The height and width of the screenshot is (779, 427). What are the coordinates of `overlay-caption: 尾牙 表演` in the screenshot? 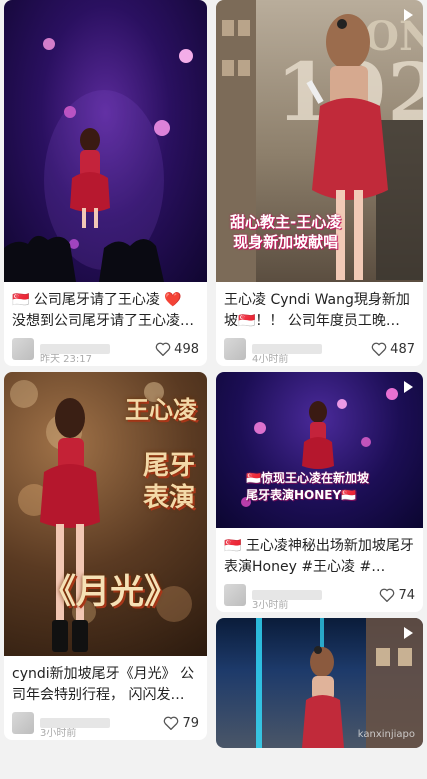 It's located at (168, 482).